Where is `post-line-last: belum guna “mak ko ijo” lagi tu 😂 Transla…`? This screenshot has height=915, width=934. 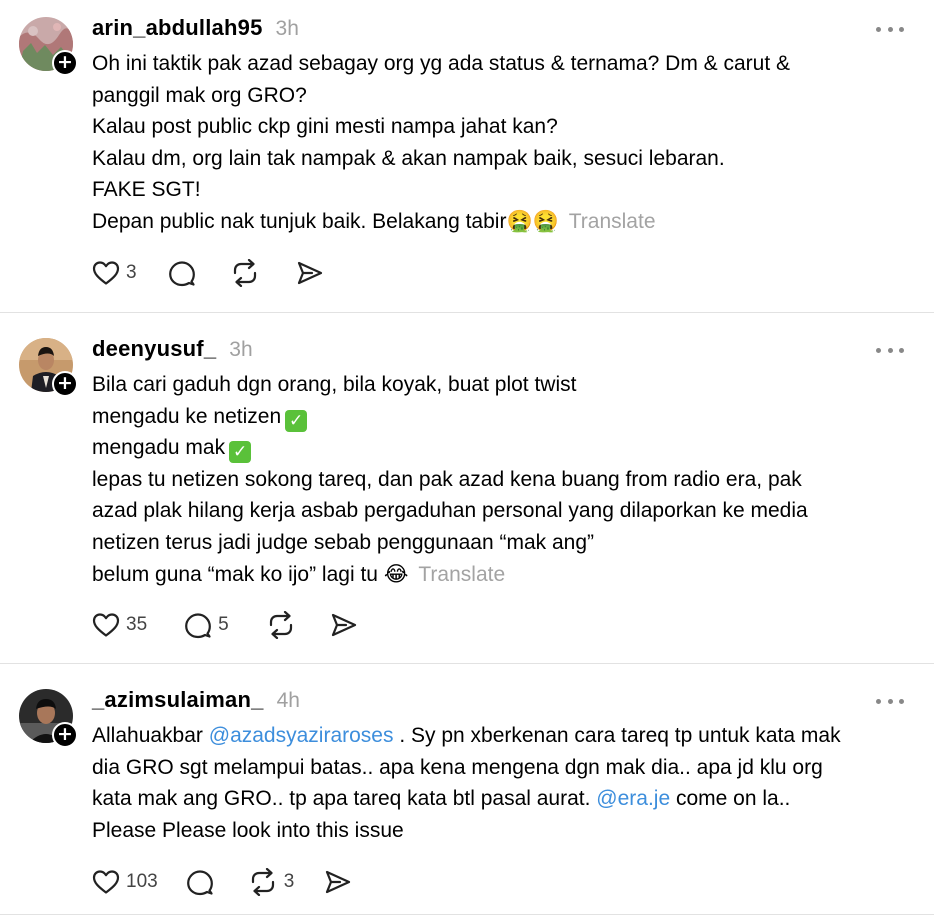 post-line-last: belum guna “mak ko ijo” lagi tu 😂 Transla… is located at coordinates (503, 575).